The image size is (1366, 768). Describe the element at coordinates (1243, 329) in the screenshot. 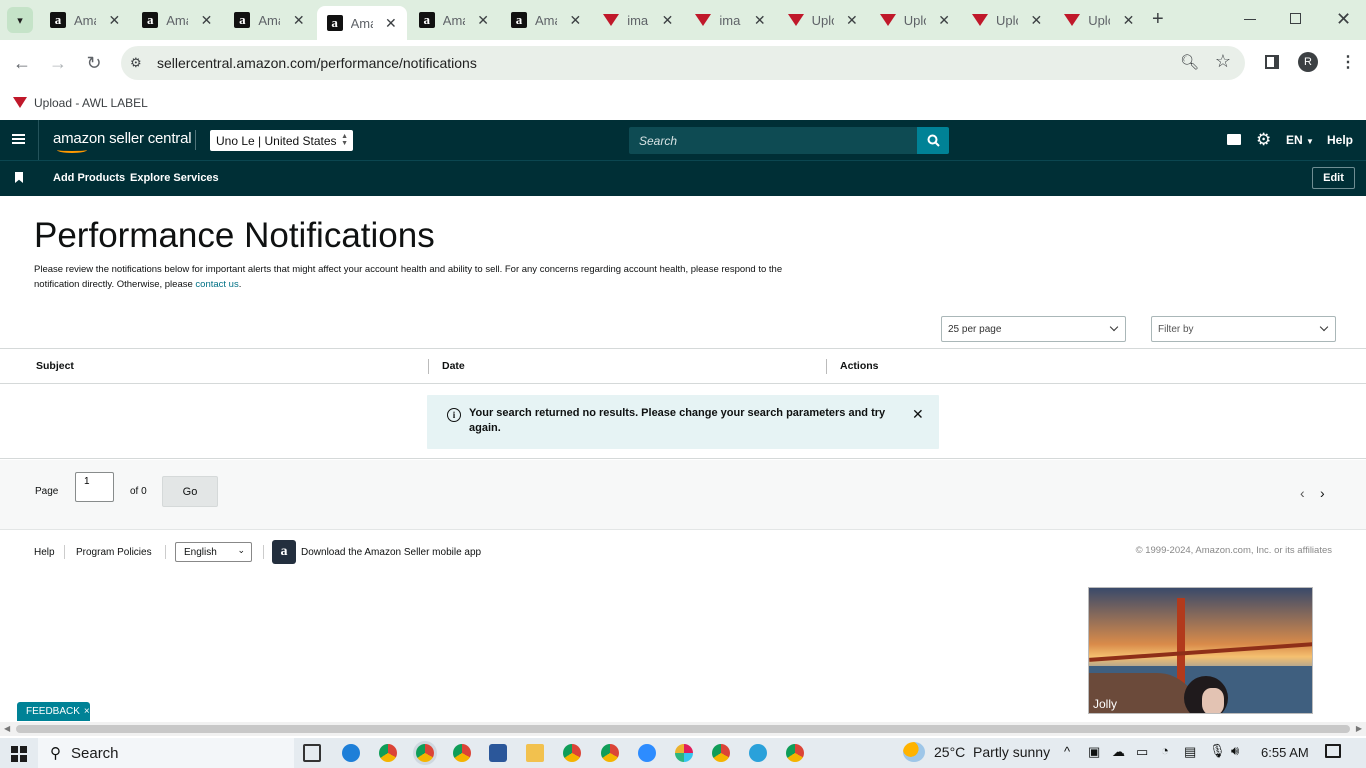

I see `filter-select: Filter by` at that location.